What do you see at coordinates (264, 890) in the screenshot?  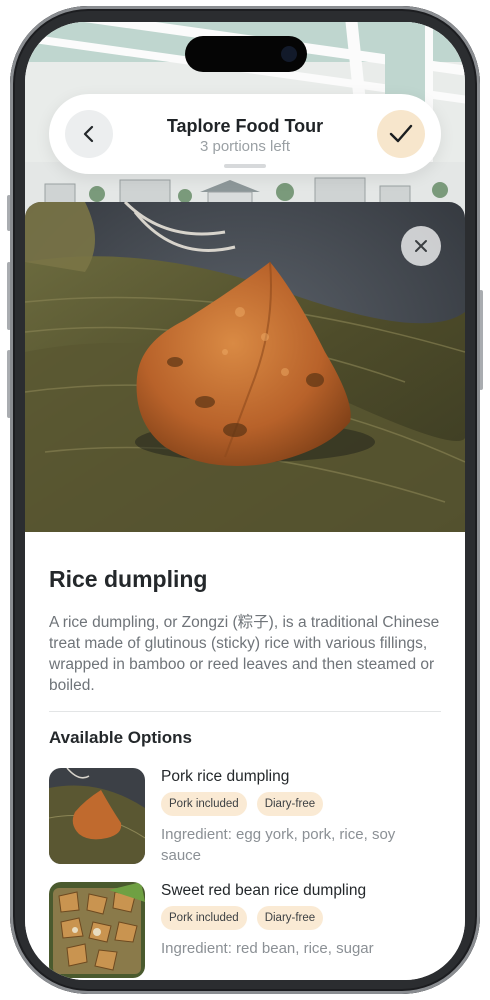 I see `option-name: Sweet red bean rice dumpling` at bounding box center [264, 890].